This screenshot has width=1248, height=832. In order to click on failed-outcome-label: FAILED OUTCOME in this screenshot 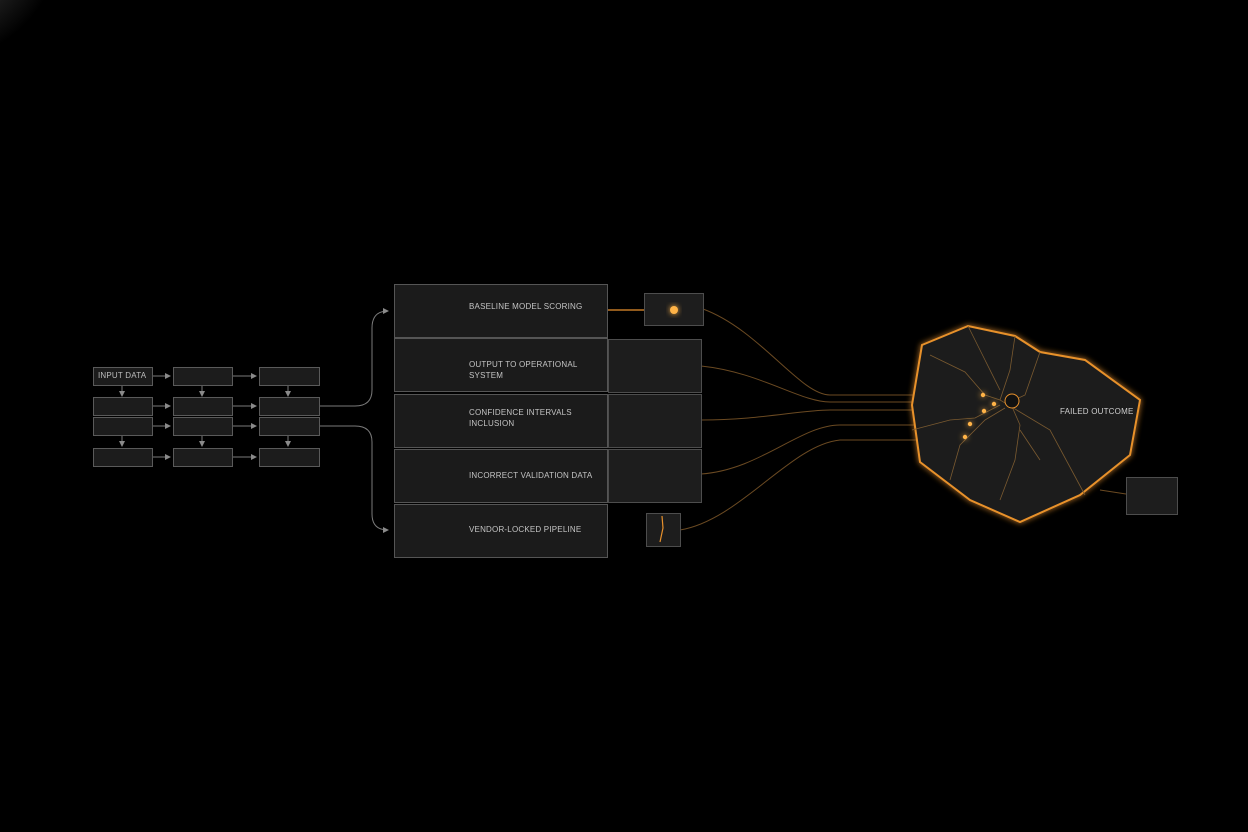, I will do `click(1097, 411)`.